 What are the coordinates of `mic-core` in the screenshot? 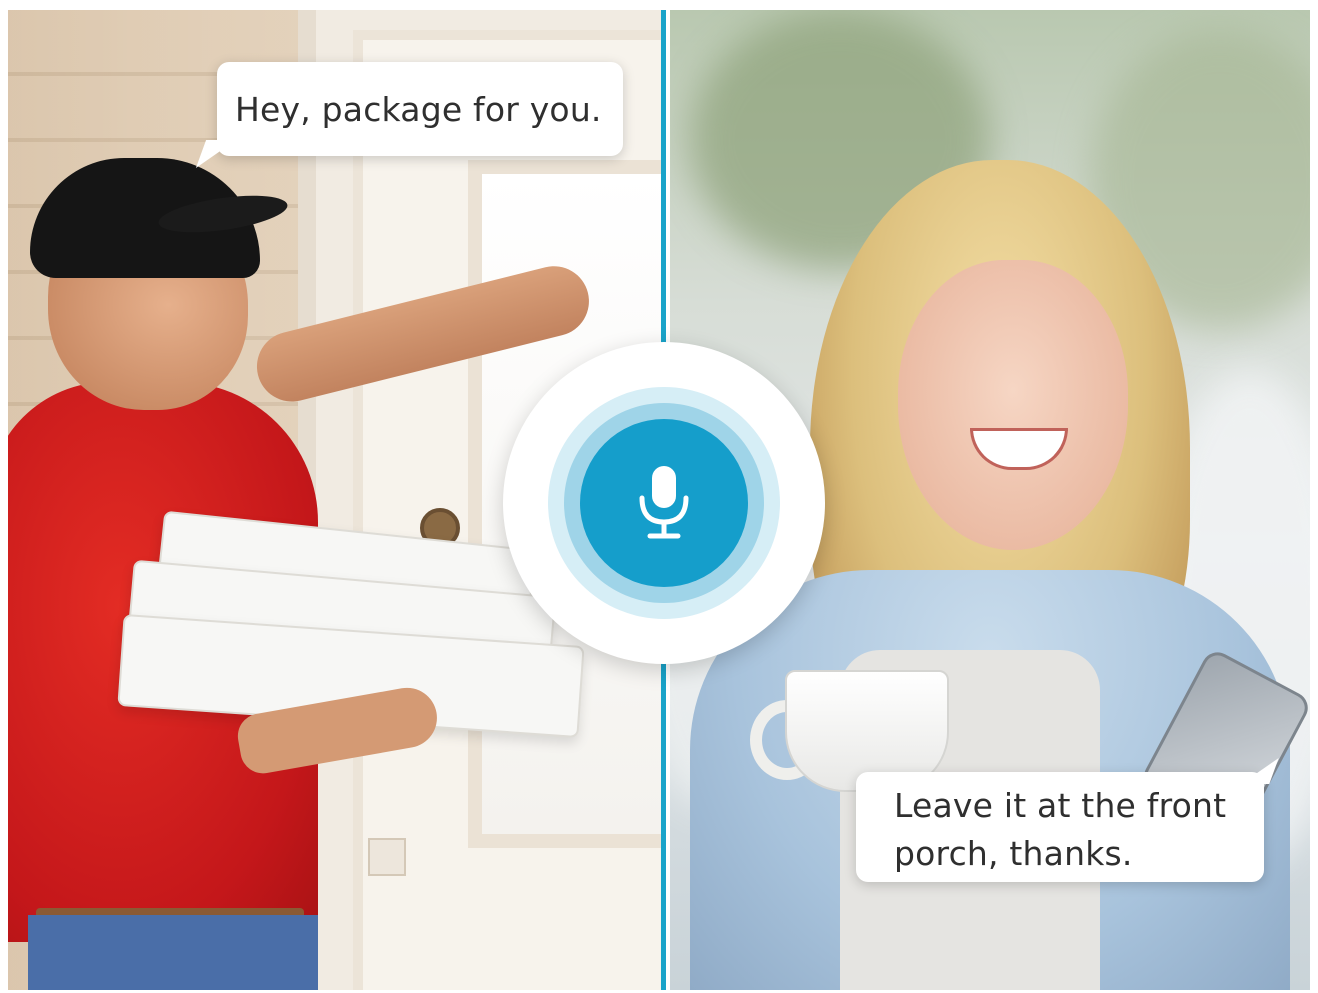 It's located at (664, 503).